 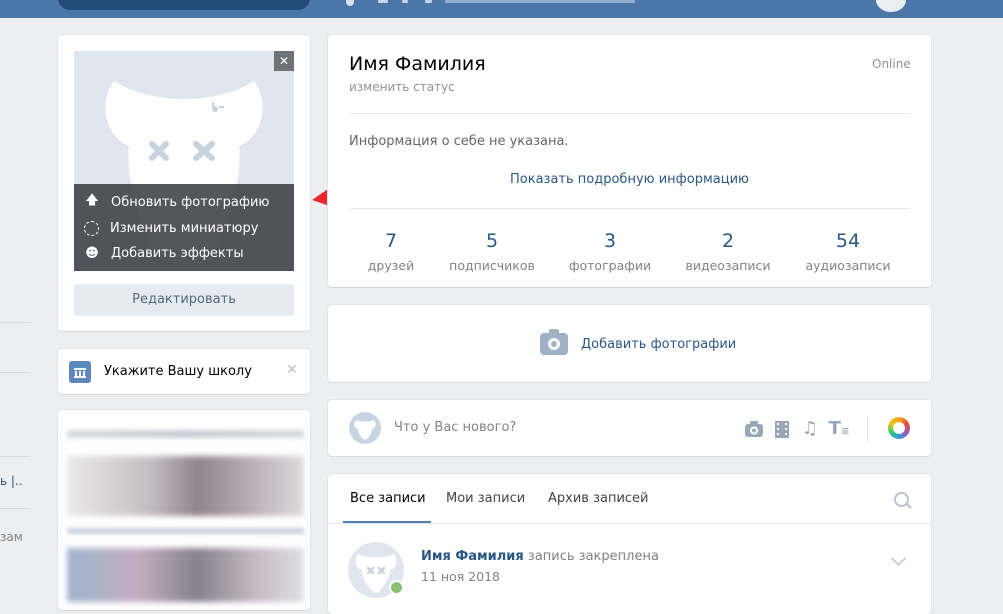 What do you see at coordinates (593, 556) in the screenshot?
I see `pinned-label: запись закреплена` at bounding box center [593, 556].